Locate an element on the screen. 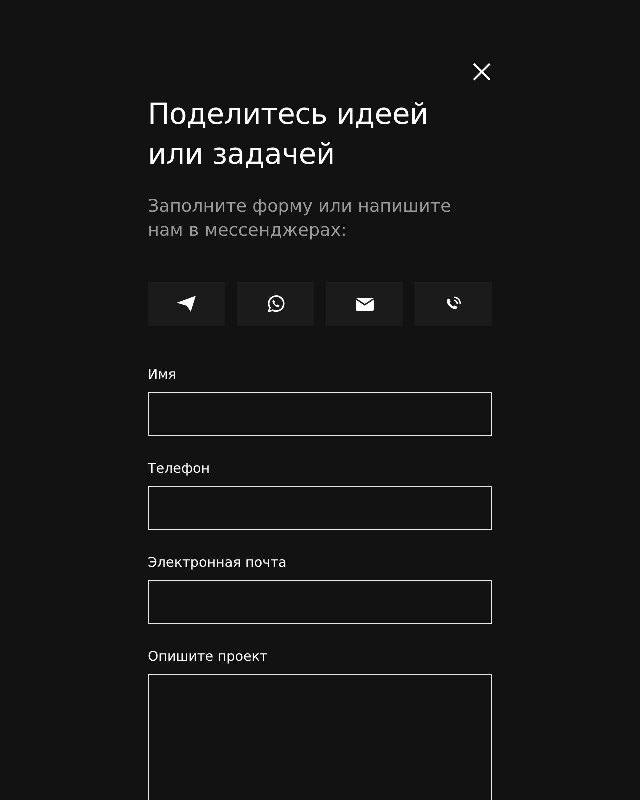  phone-button is located at coordinates (453, 304).